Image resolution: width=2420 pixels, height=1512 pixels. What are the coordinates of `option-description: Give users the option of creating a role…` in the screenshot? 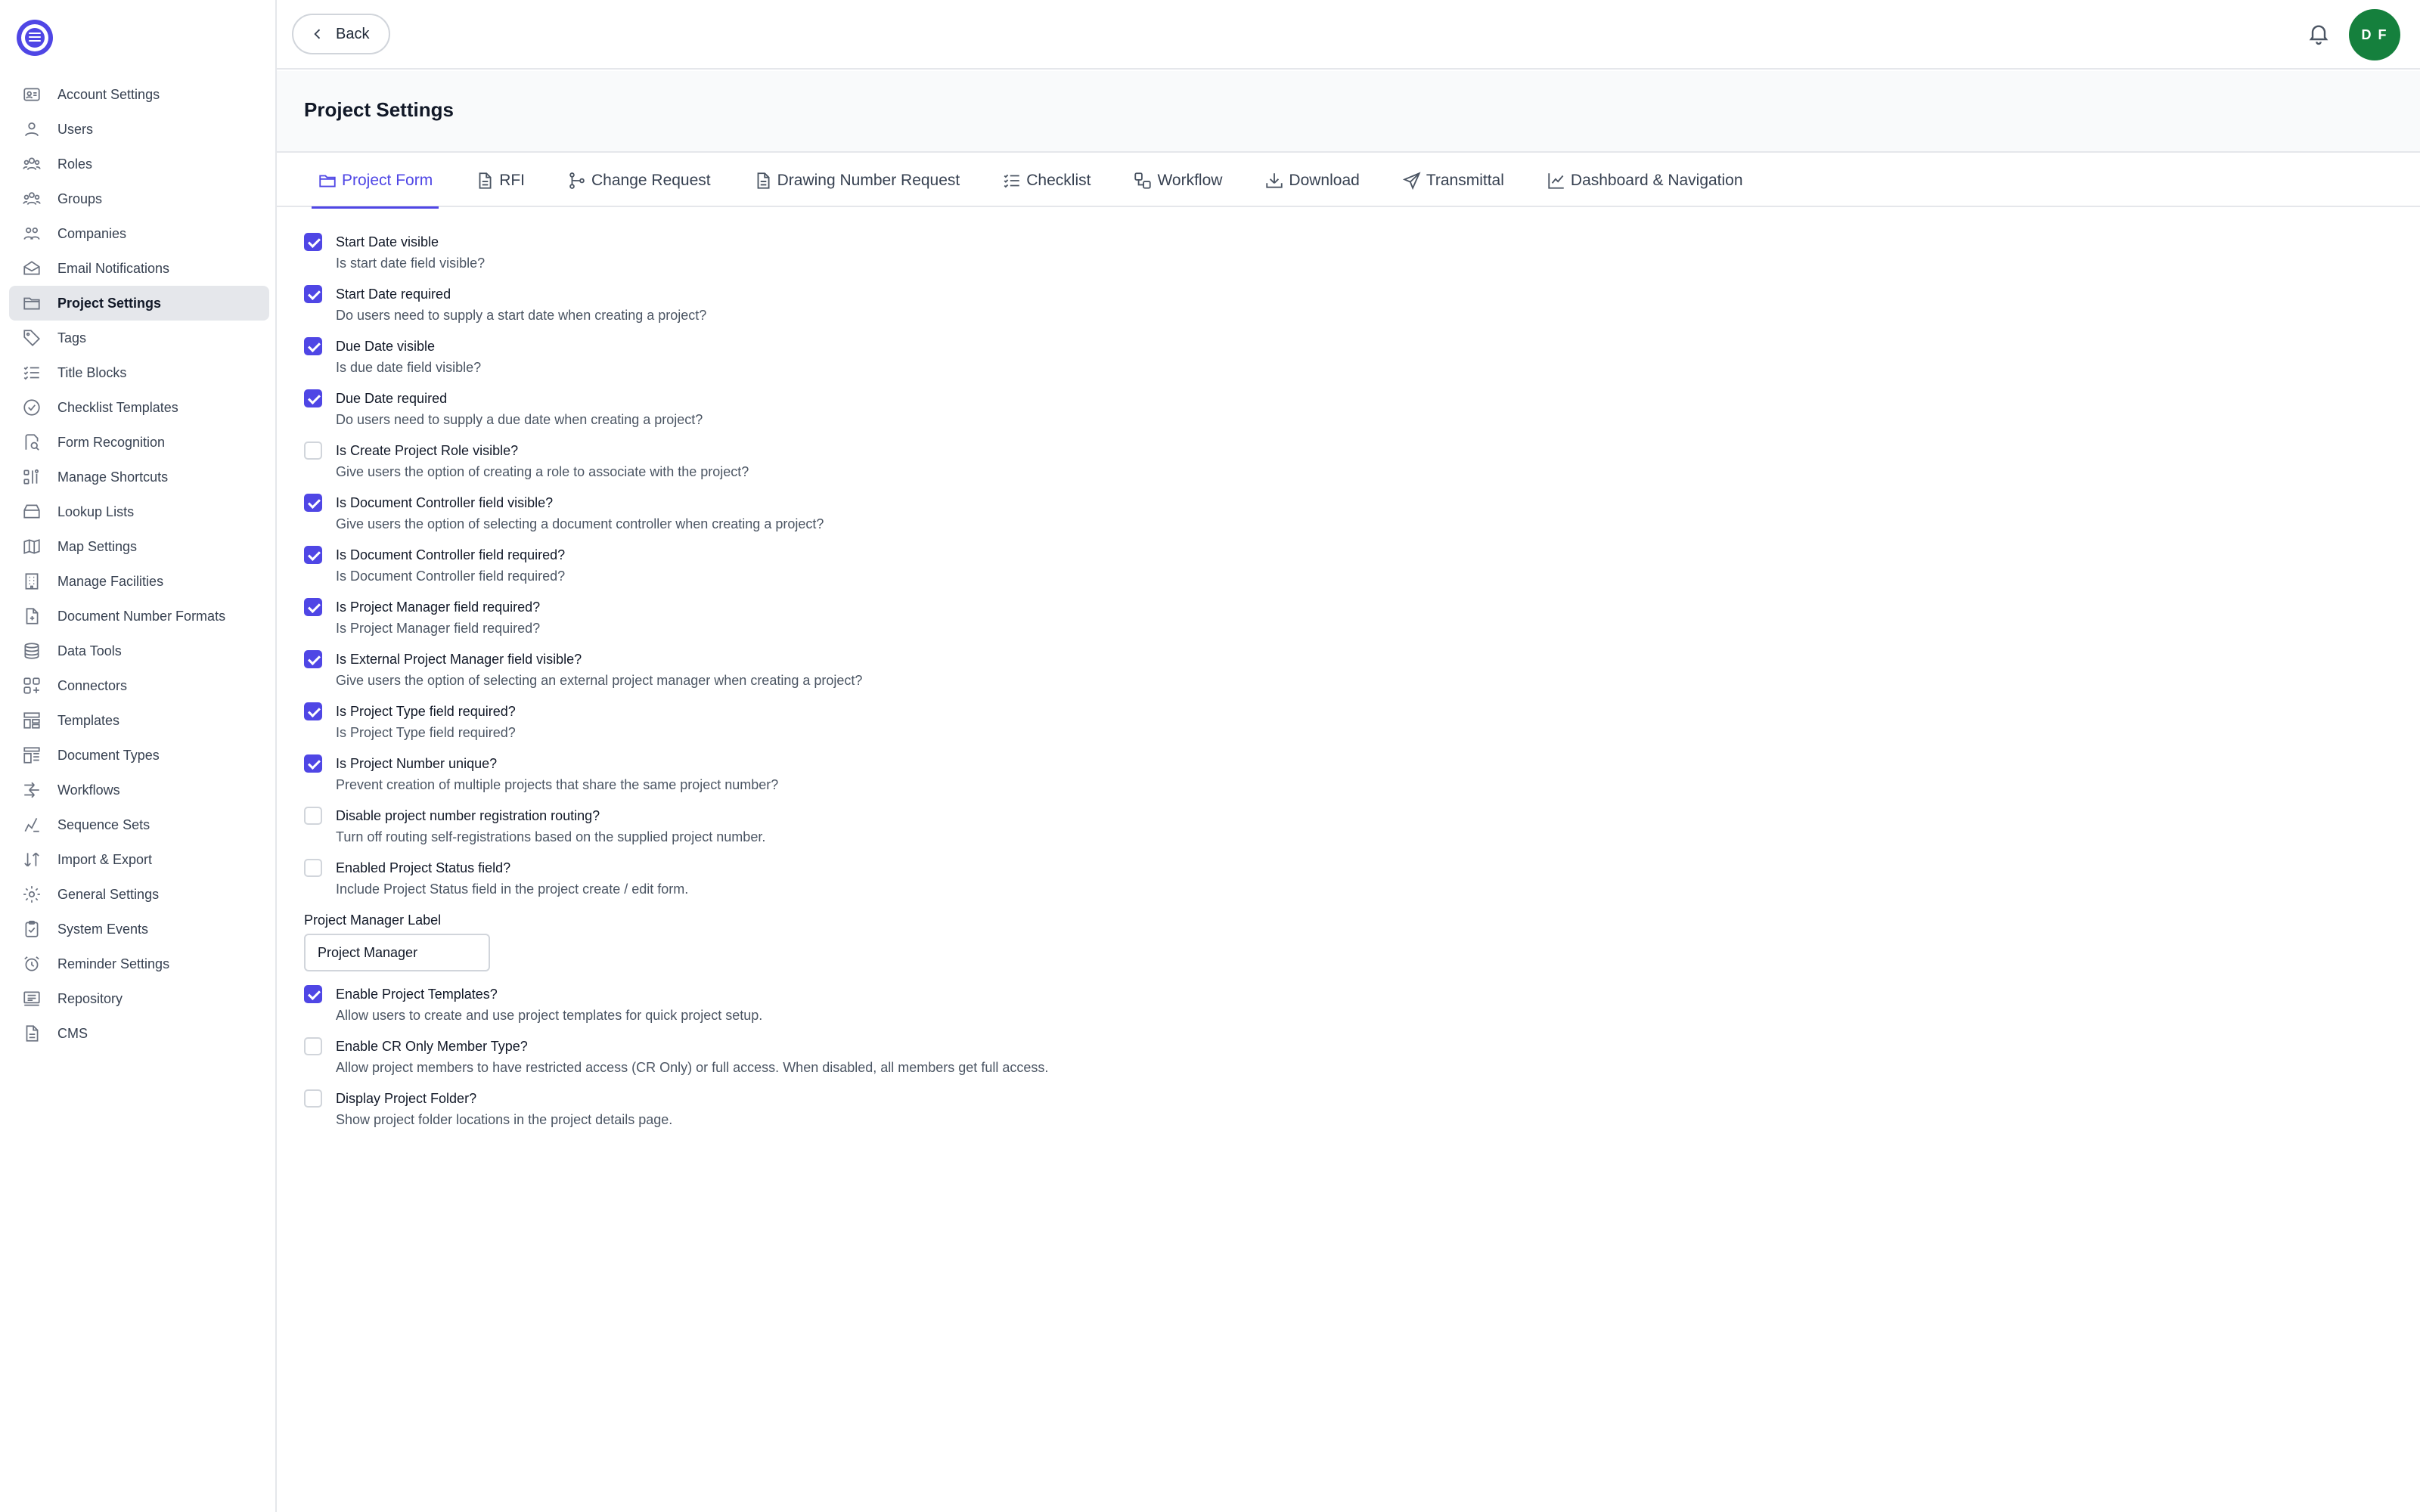 It's located at (542, 472).